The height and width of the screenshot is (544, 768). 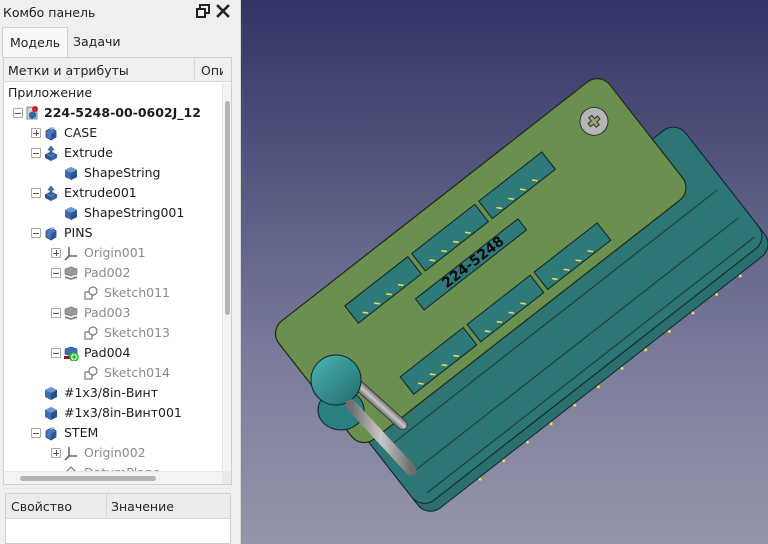 What do you see at coordinates (115, 452) in the screenshot?
I see `tree-item-label: Origin002` at bounding box center [115, 452].